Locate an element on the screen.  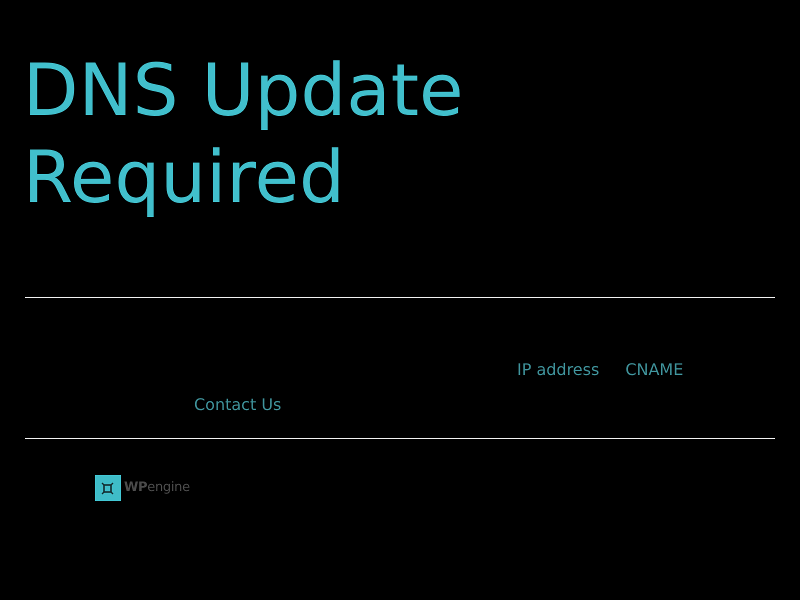
logo-icon is located at coordinates (108, 488).